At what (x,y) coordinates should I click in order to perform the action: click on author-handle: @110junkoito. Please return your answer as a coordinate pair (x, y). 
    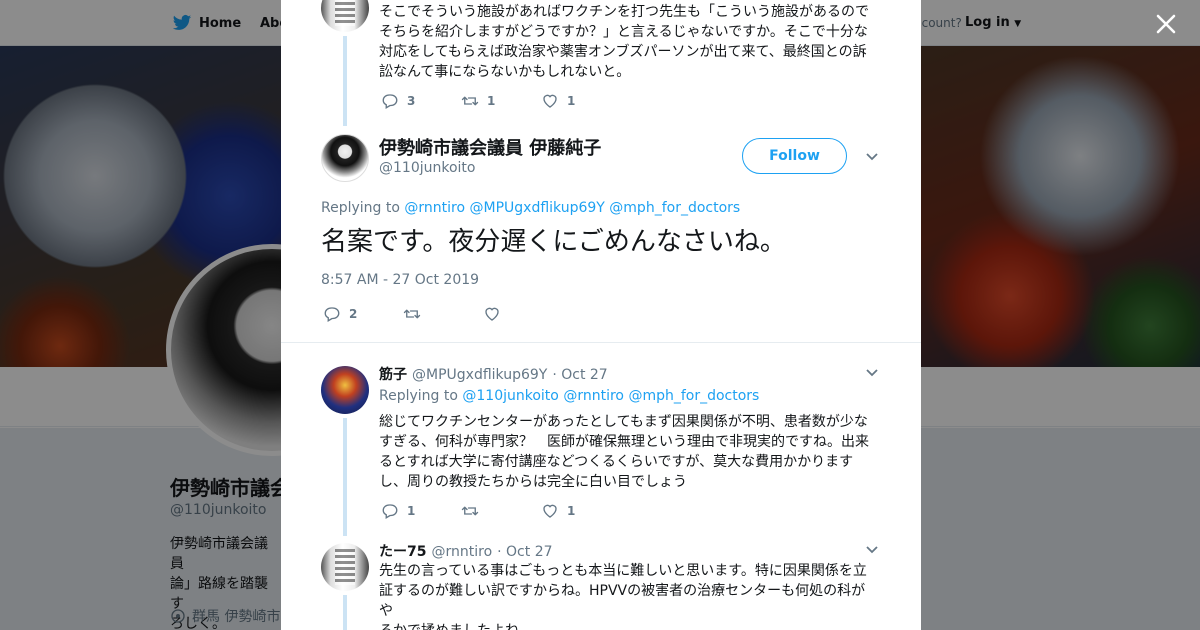
    Looking at the image, I should click on (427, 168).